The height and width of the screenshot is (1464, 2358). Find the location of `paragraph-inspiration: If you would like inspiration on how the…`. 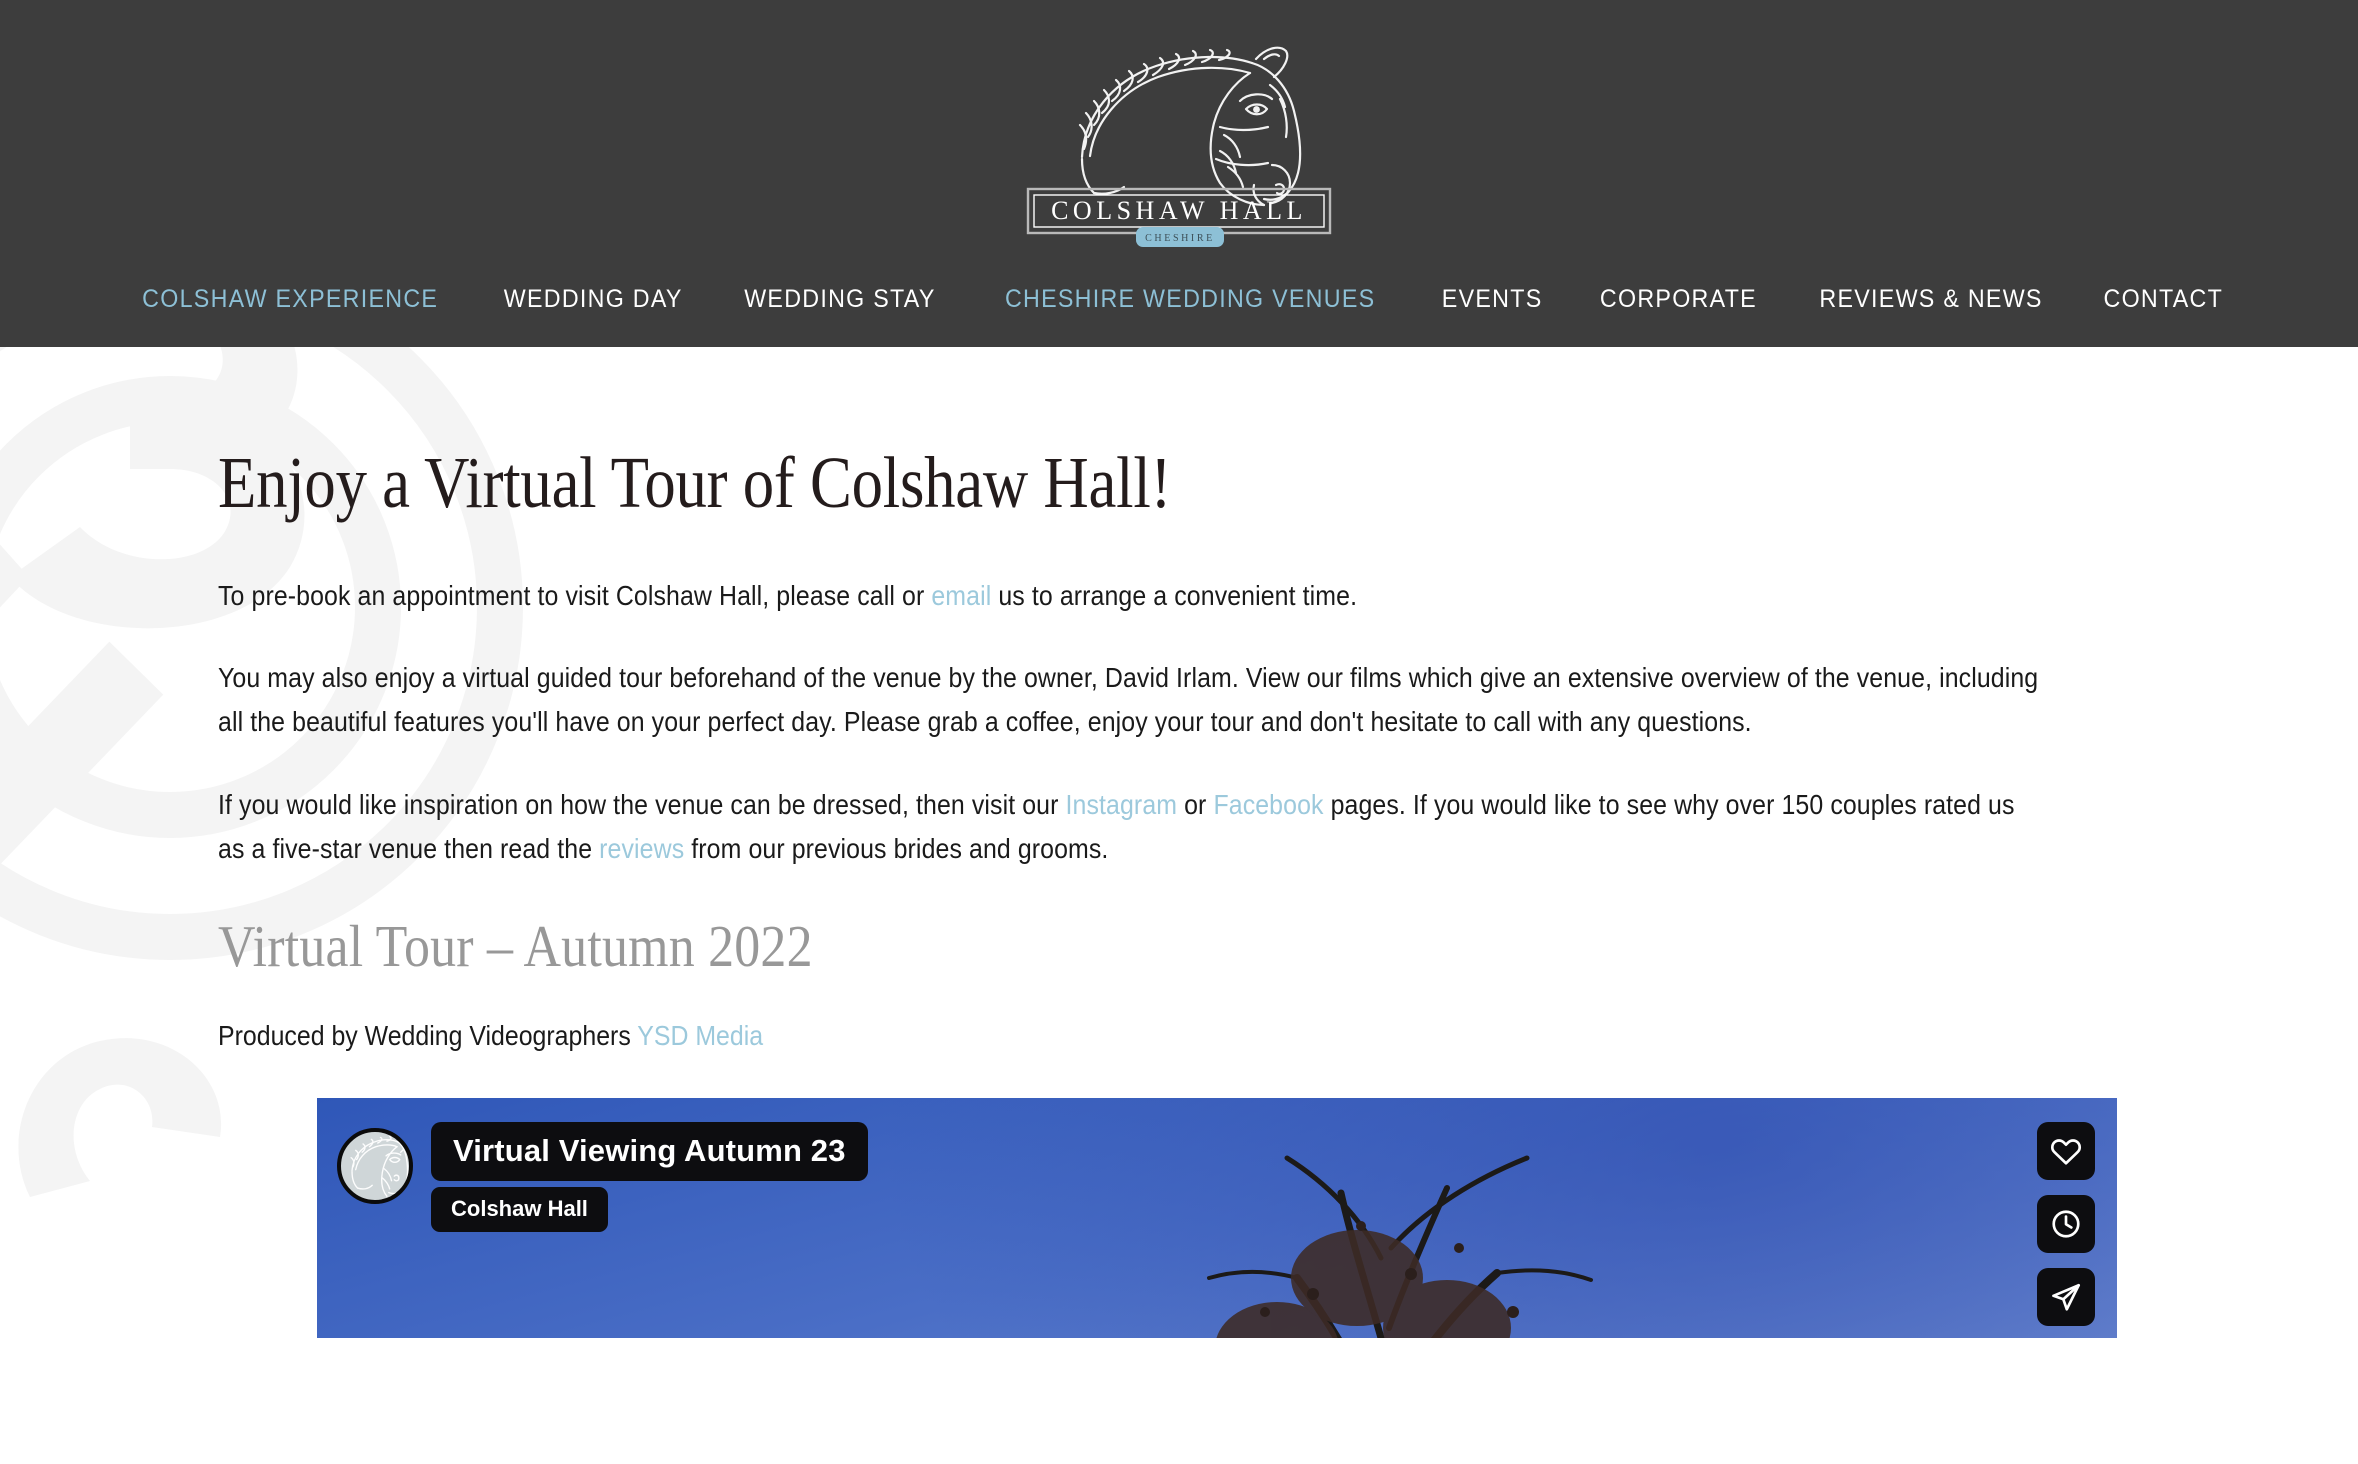

paragraph-inspiration: If you would like inspiration on how the… is located at coordinates (1132, 827).